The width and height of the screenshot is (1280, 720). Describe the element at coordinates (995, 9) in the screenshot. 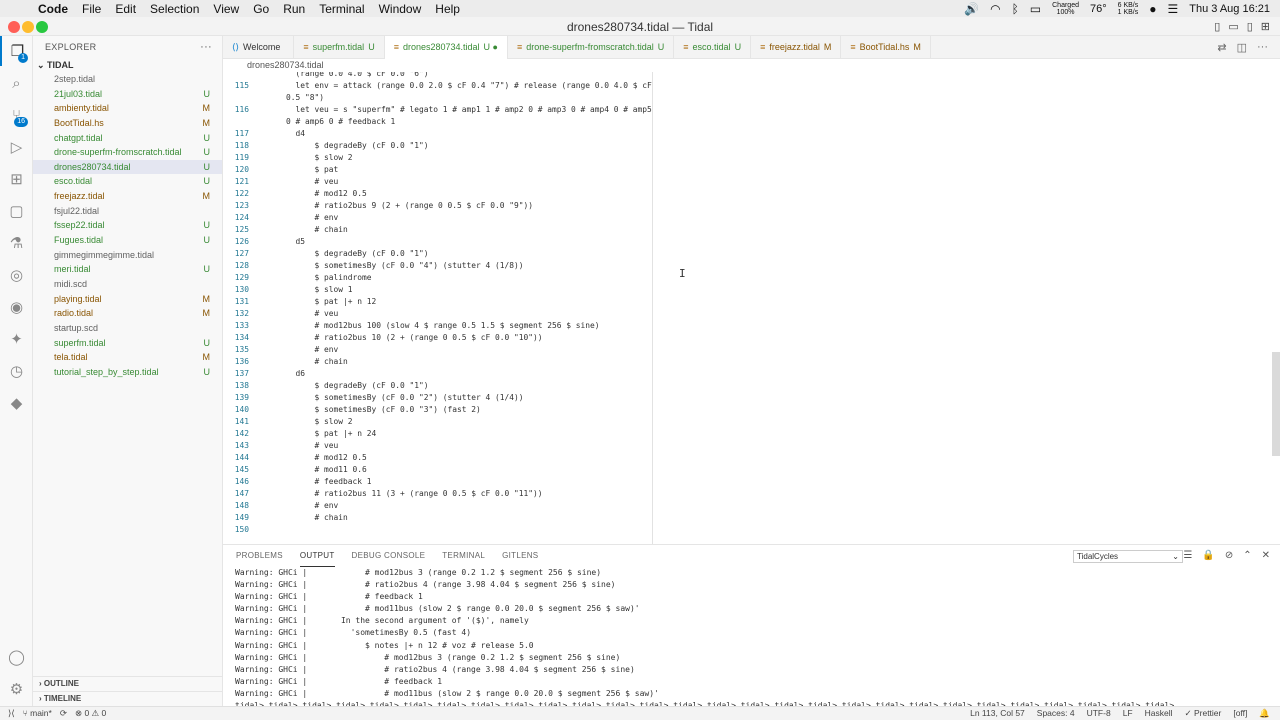

I see `wifi-icon: ◠` at that location.